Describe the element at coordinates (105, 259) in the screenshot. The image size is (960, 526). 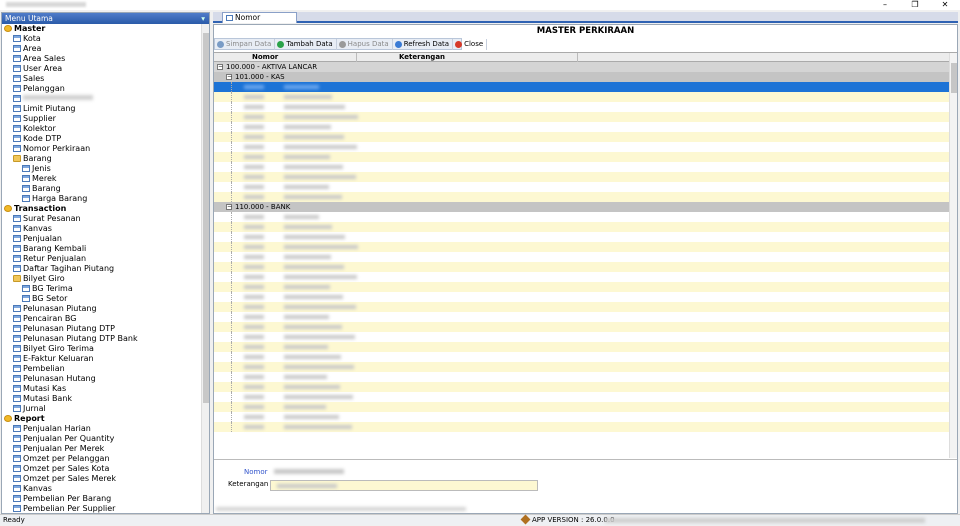
I see `menu-item: Retur Penjualan` at that location.